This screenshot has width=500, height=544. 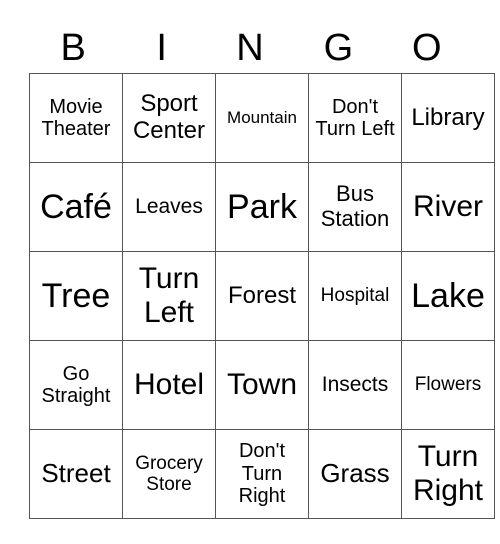 What do you see at coordinates (448, 474) in the screenshot?
I see `bingo-cell: Turn Right` at bounding box center [448, 474].